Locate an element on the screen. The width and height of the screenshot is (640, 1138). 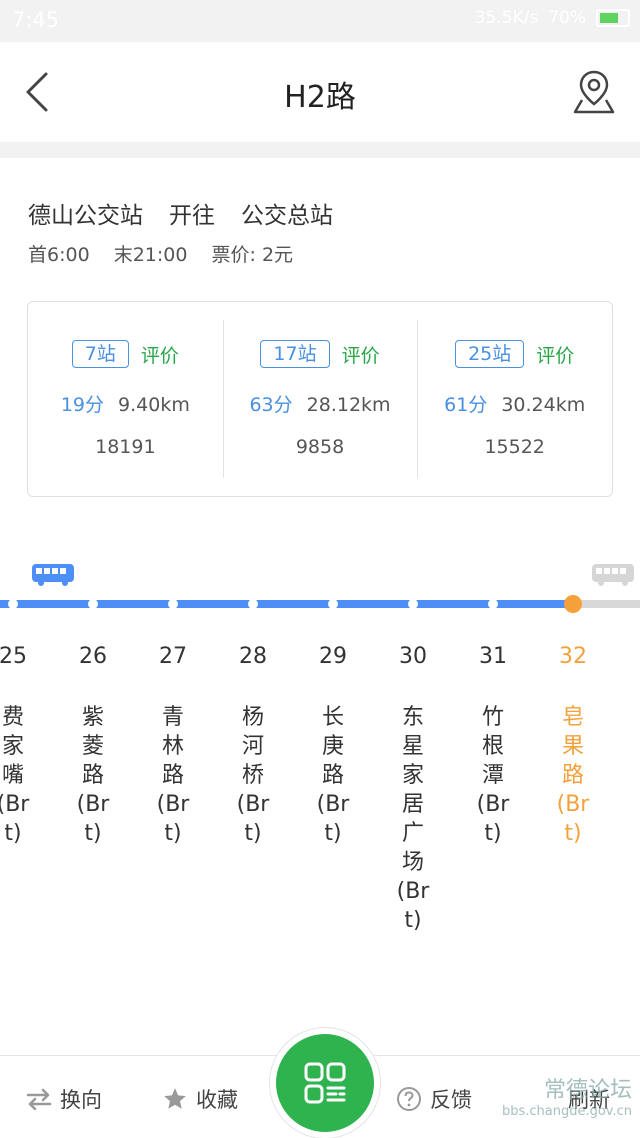
route-direction-word: 开往 is located at coordinates (192, 216).